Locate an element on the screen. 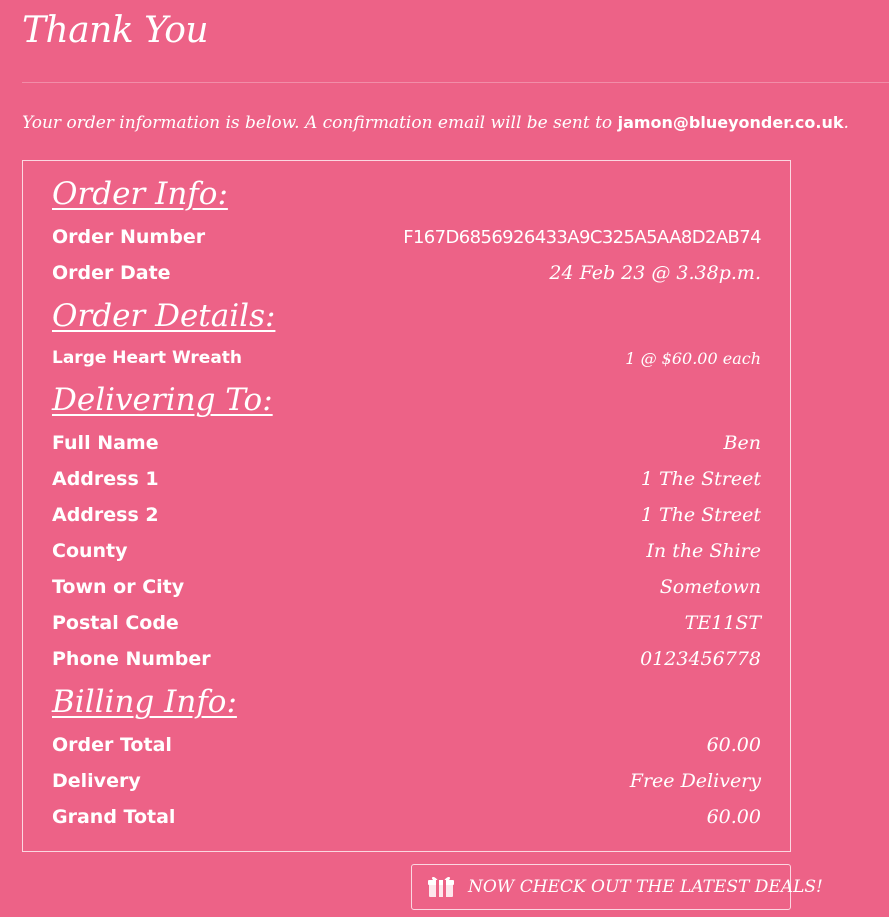 Image resolution: width=889 pixels, height=917 pixels. delivery-field-row: Address 1 1 The Street is located at coordinates (406, 479).